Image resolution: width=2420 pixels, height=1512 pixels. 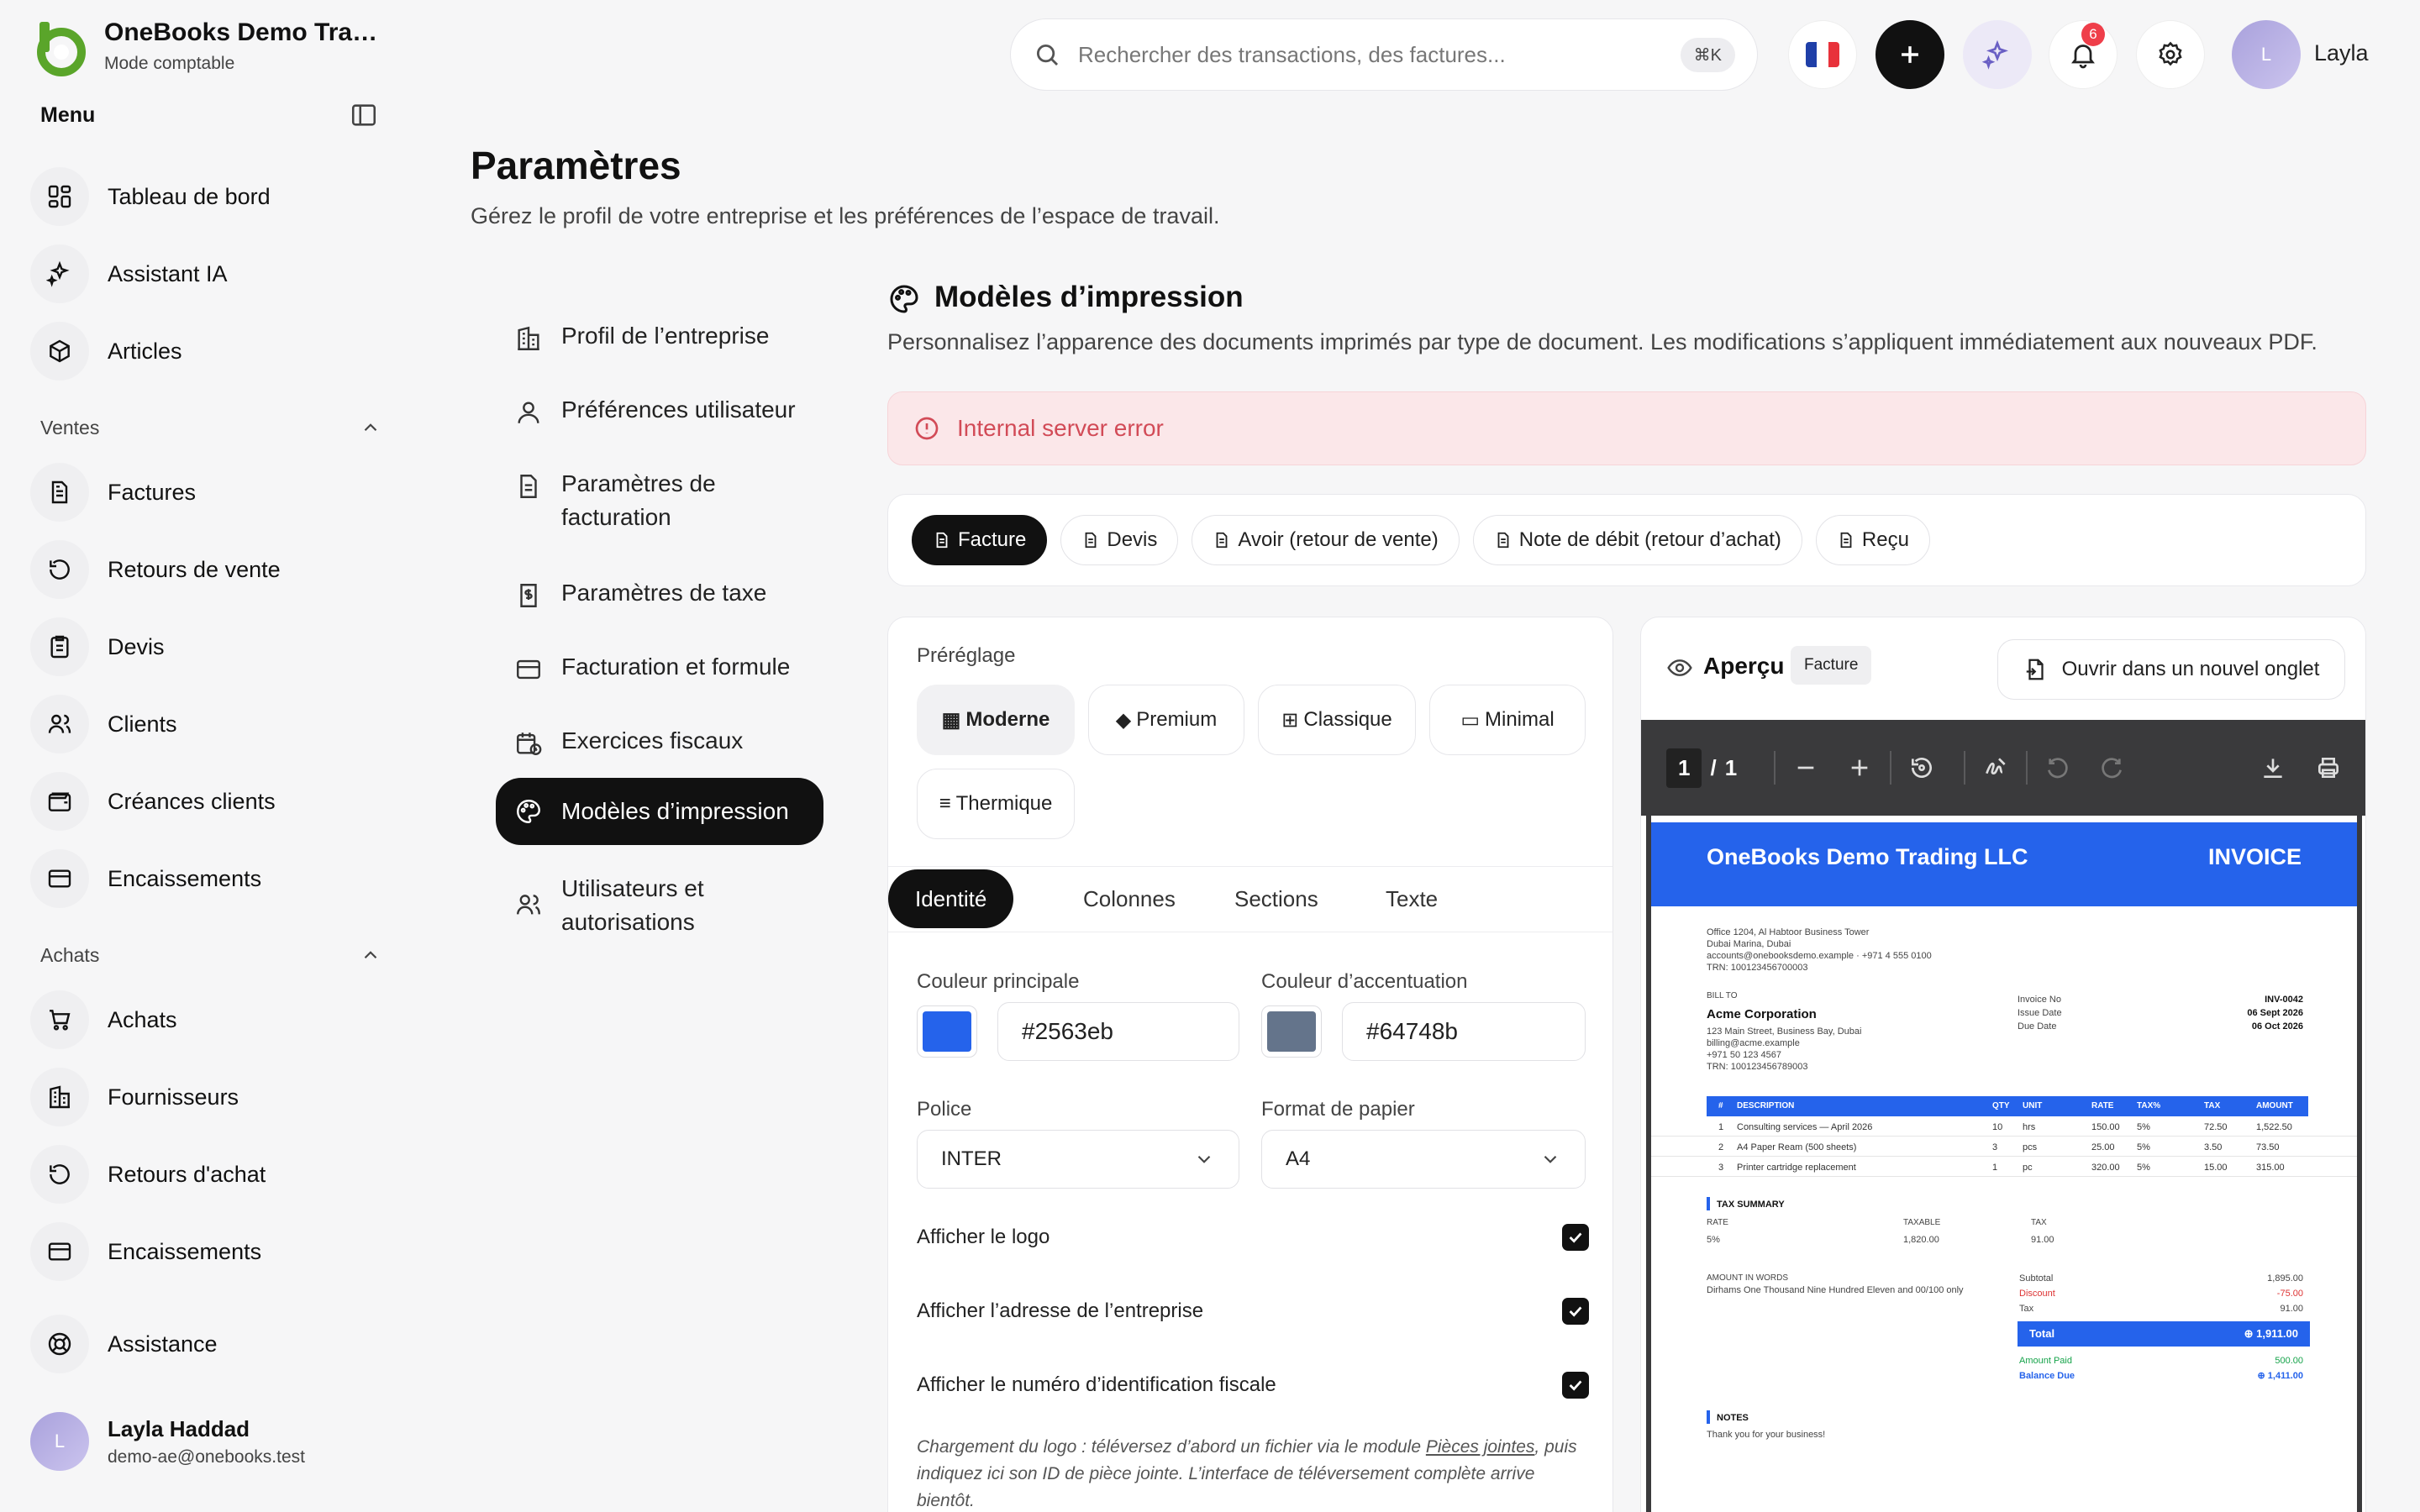 What do you see at coordinates (69, 428) in the screenshot?
I see `sales-section-title: Ventes` at bounding box center [69, 428].